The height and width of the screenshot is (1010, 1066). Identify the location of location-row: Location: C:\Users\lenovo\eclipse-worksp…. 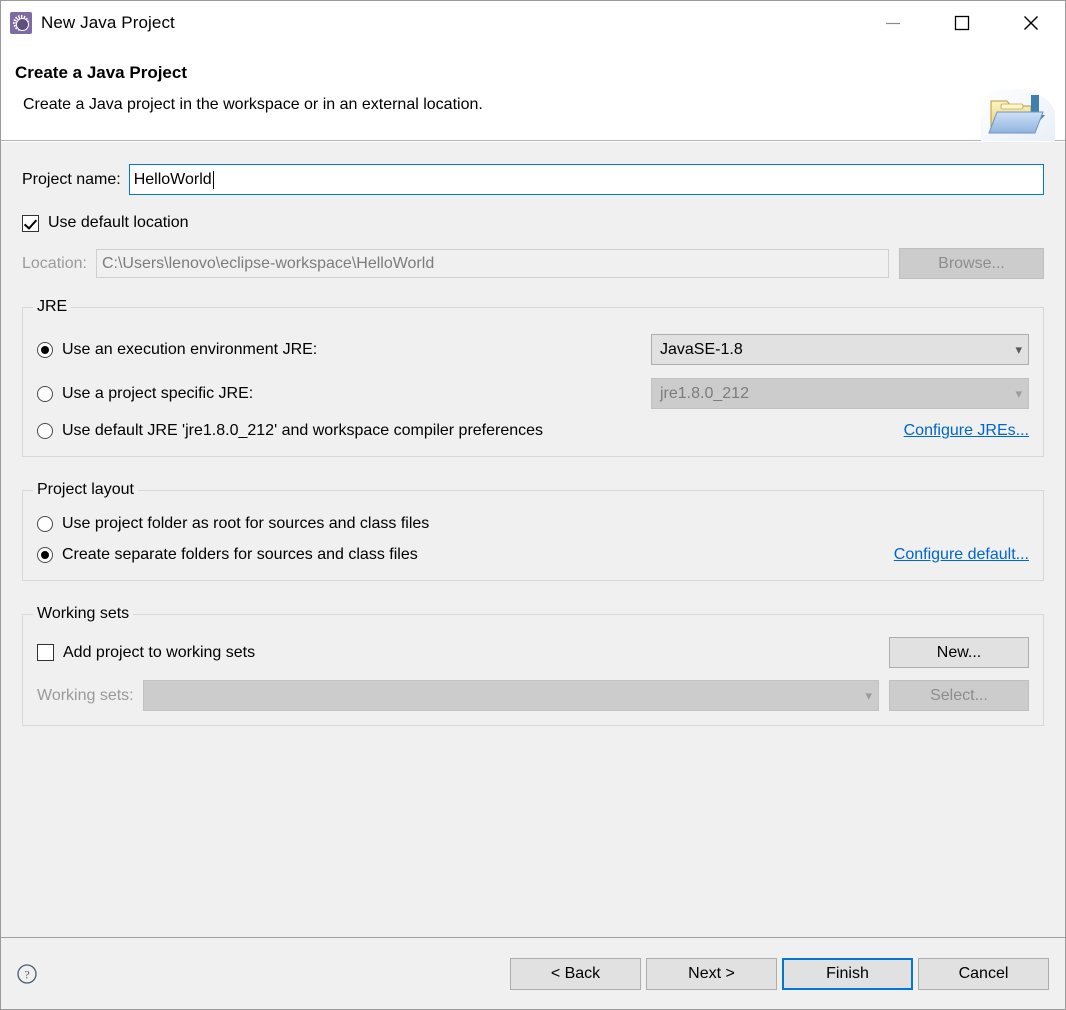
(533, 263).